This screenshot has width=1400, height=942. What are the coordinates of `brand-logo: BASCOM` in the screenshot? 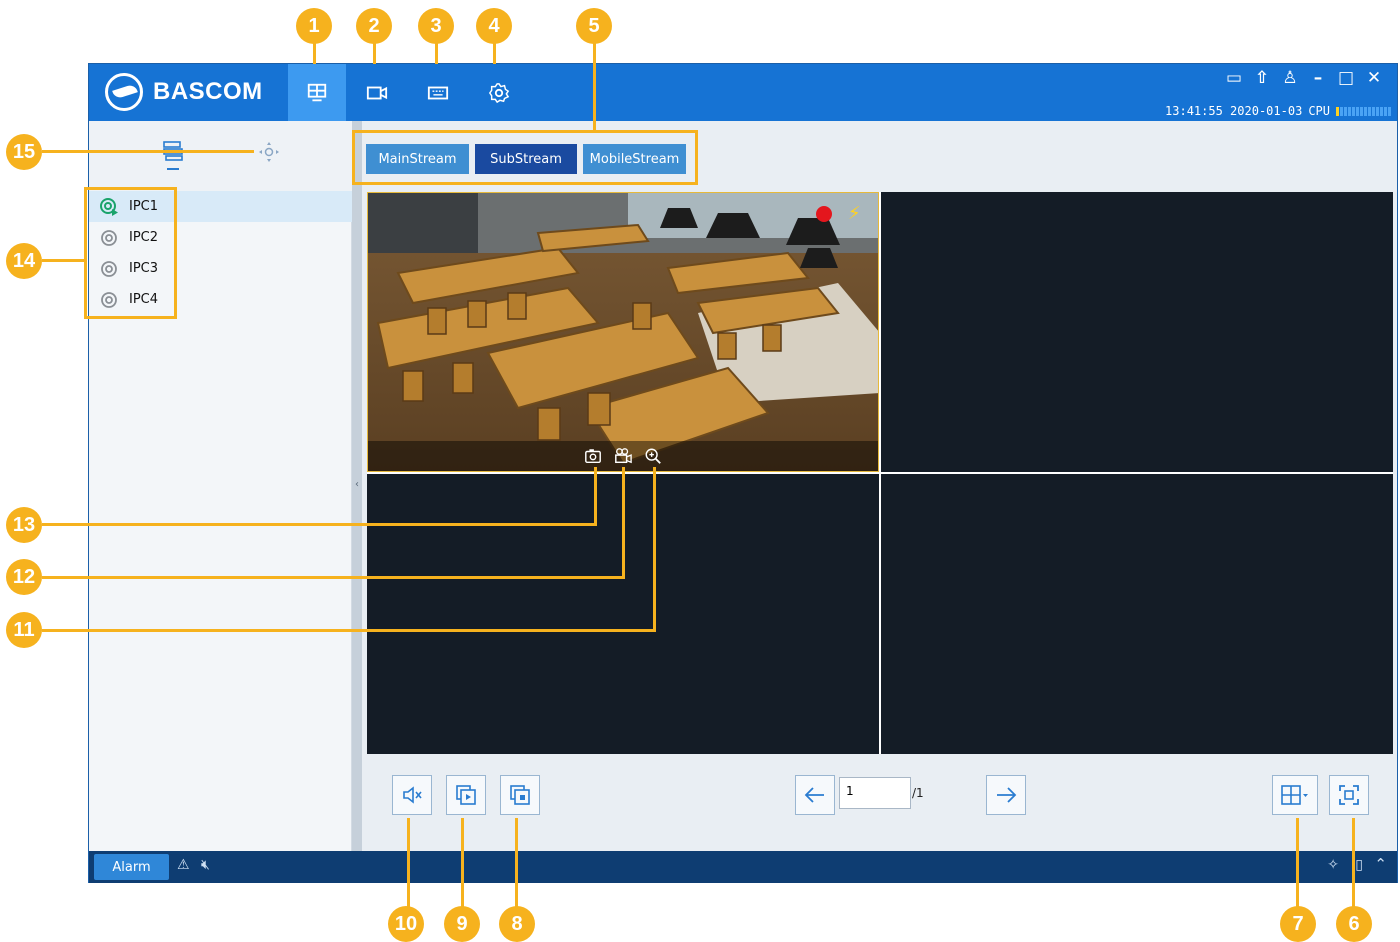 It's located at (184, 92).